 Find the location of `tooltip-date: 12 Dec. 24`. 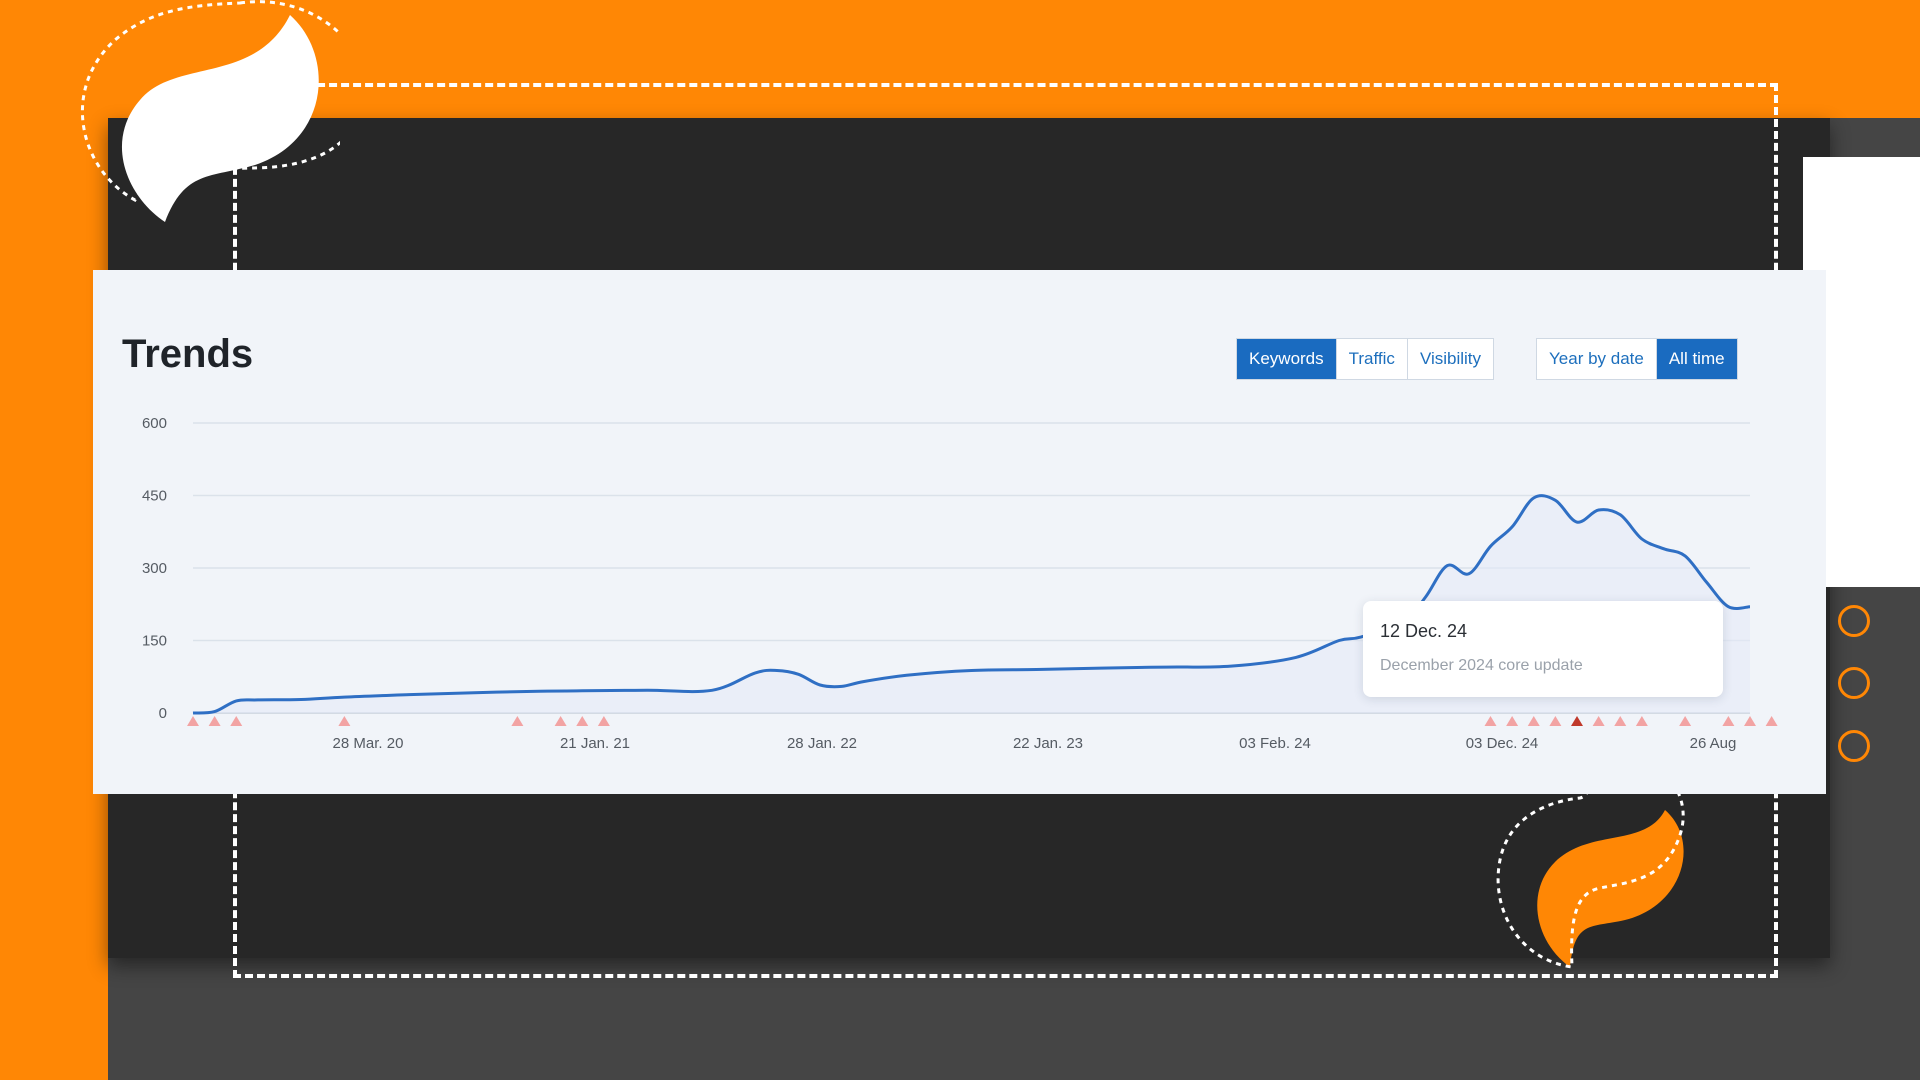

tooltip-date: 12 Dec. 24 is located at coordinates (1424, 631).